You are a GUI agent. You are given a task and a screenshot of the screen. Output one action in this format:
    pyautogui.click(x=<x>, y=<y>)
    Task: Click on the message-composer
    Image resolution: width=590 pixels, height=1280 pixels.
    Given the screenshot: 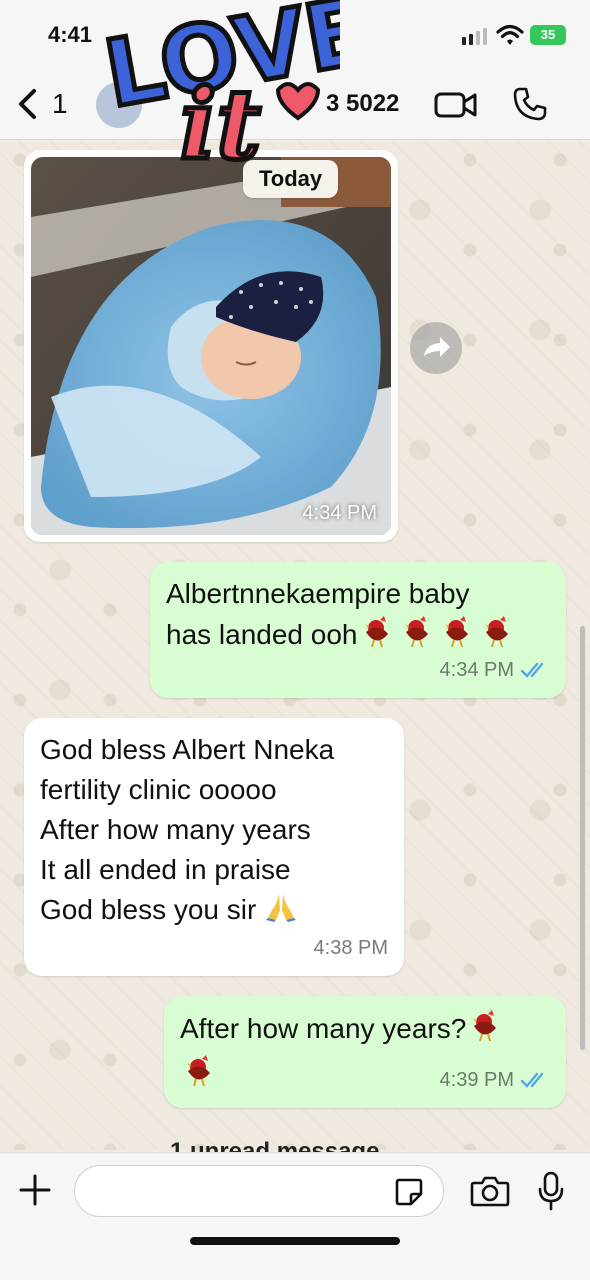 What is the action you would take?
    pyautogui.click(x=295, y=1216)
    